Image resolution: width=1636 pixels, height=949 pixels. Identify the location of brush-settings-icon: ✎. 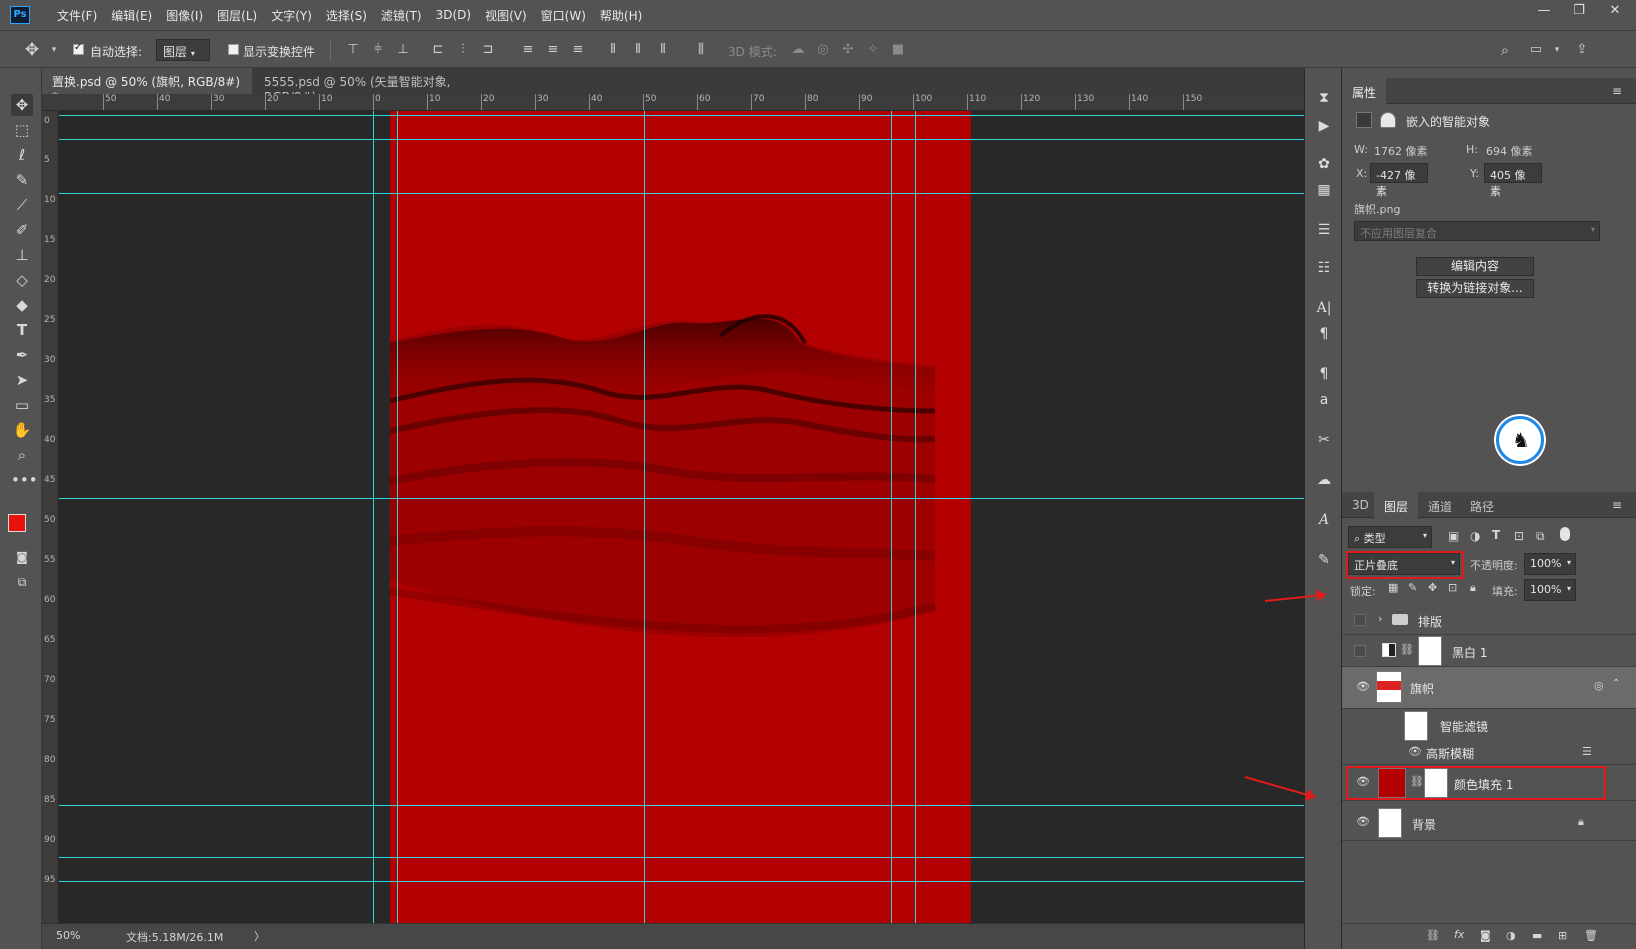
(1324, 560).